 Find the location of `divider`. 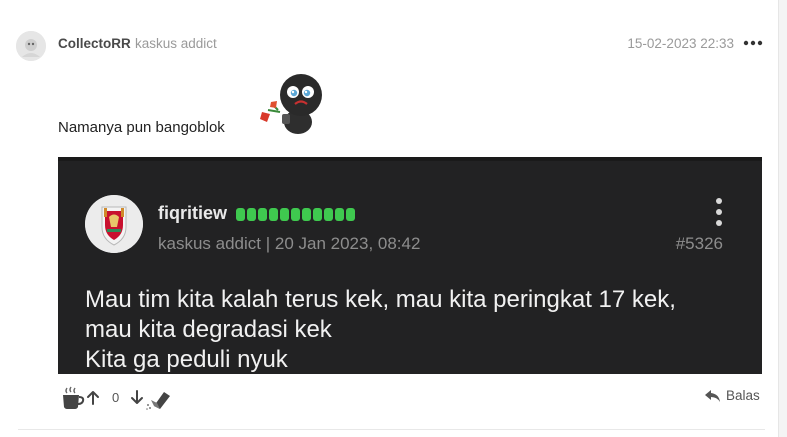

divider is located at coordinates (391, 429).